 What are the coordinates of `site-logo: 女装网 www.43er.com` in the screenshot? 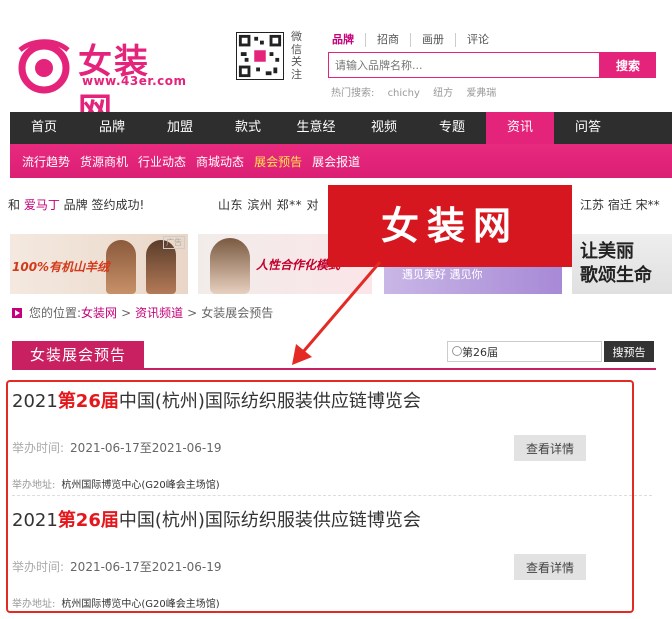 It's located at (100, 82).